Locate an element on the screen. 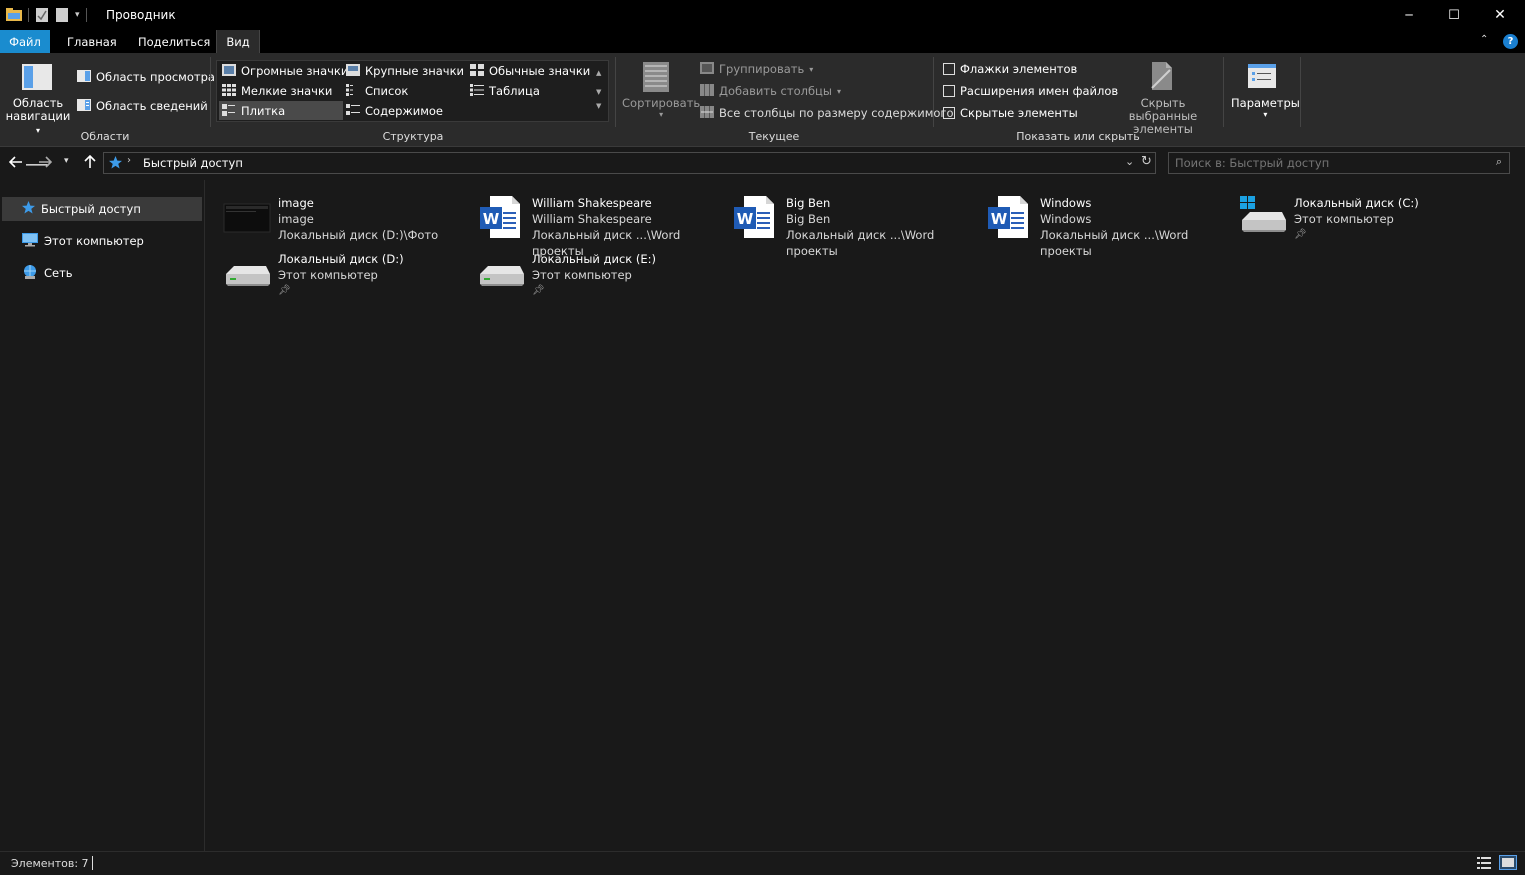  layout-scroll: ▲ ▼ ▼ is located at coordinates (598, 87).